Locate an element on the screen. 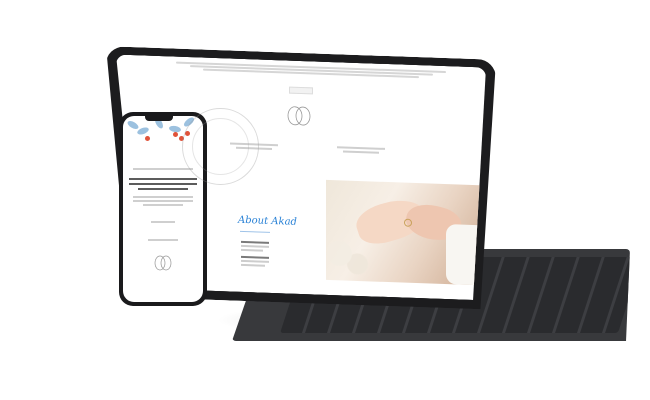 This screenshot has width=650, height=400. monogram-icon is located at coordinates (299, 115).